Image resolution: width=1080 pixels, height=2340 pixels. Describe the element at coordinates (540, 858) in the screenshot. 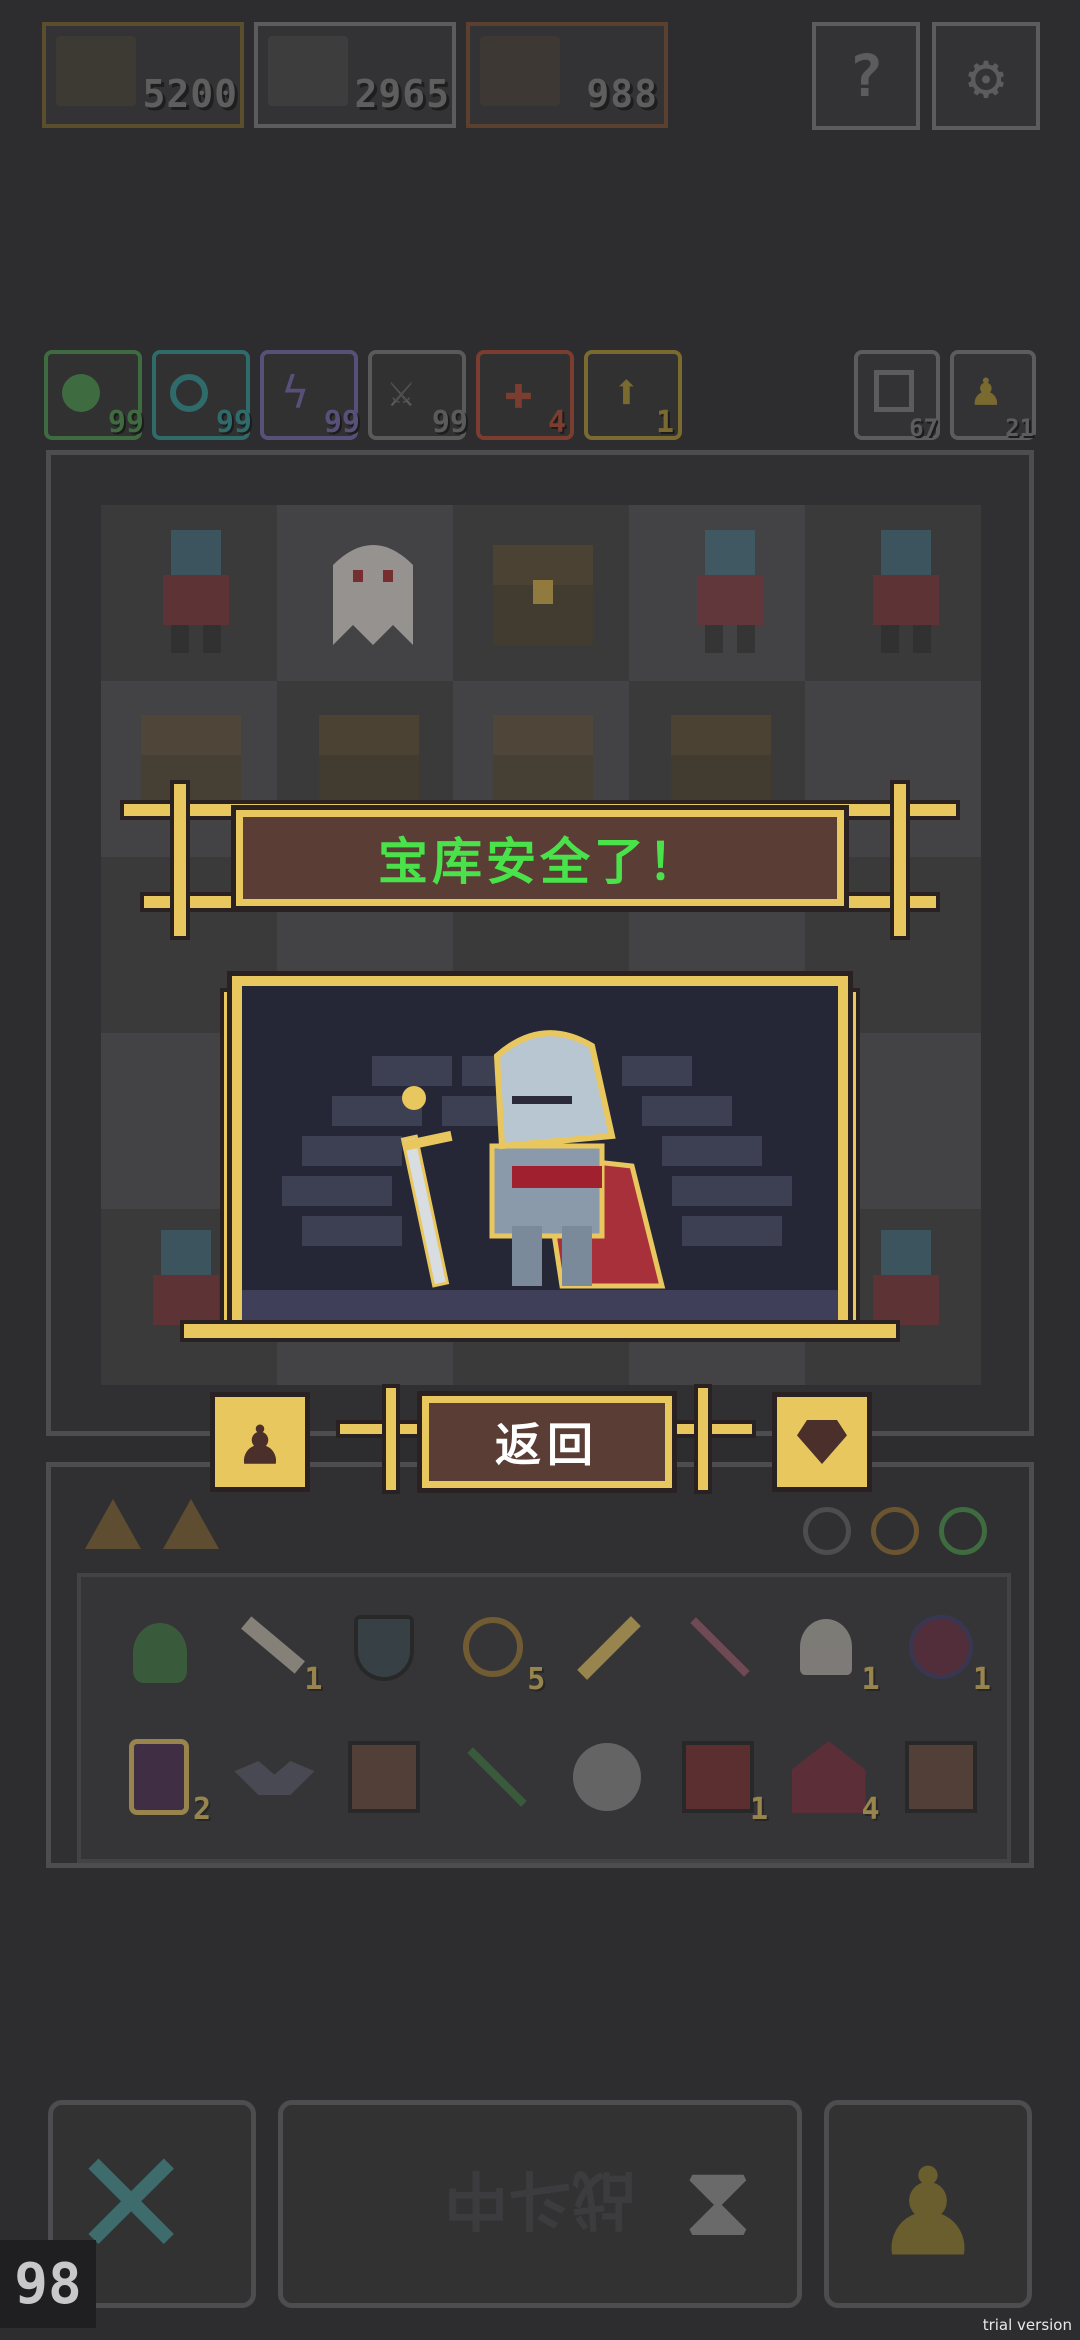

I see `modal-title: 宝库安全了！` at that location.